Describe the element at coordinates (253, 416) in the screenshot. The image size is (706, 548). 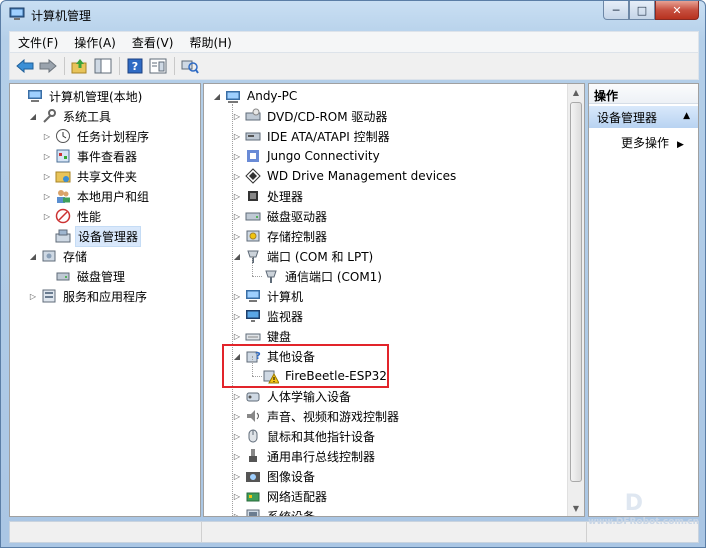
I see `sound-icon` at that location.